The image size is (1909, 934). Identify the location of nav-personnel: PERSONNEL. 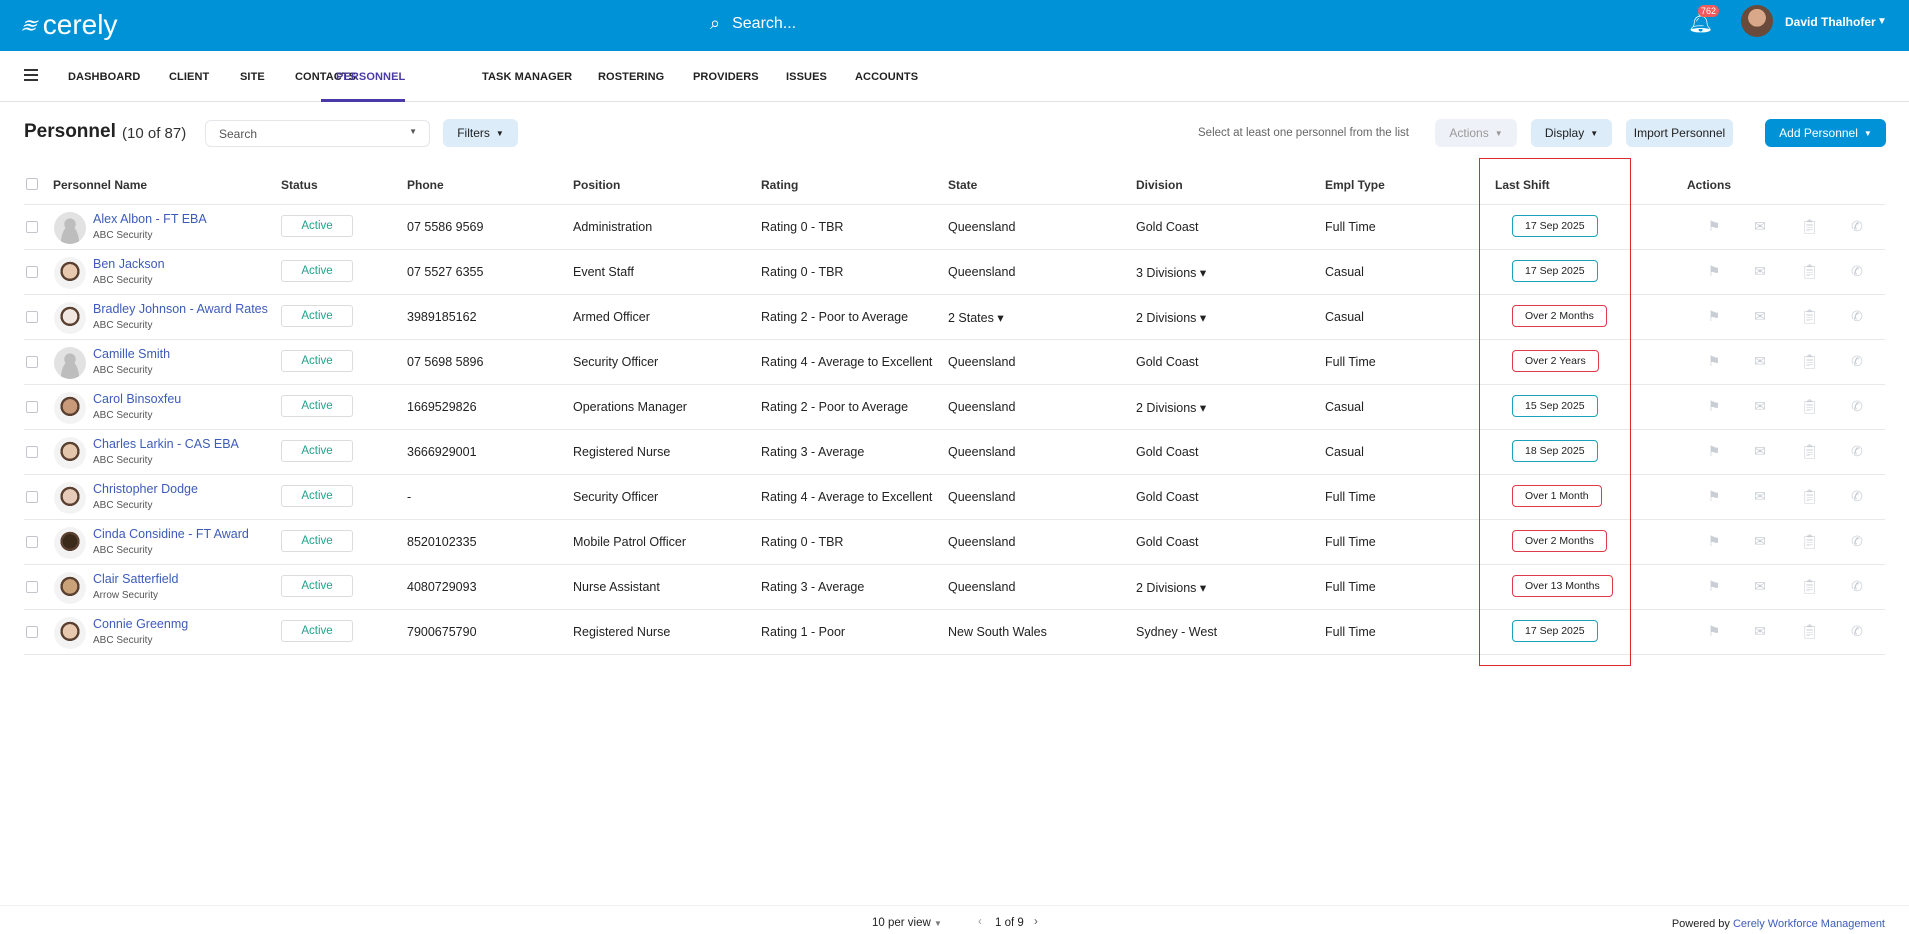
(370, 77).